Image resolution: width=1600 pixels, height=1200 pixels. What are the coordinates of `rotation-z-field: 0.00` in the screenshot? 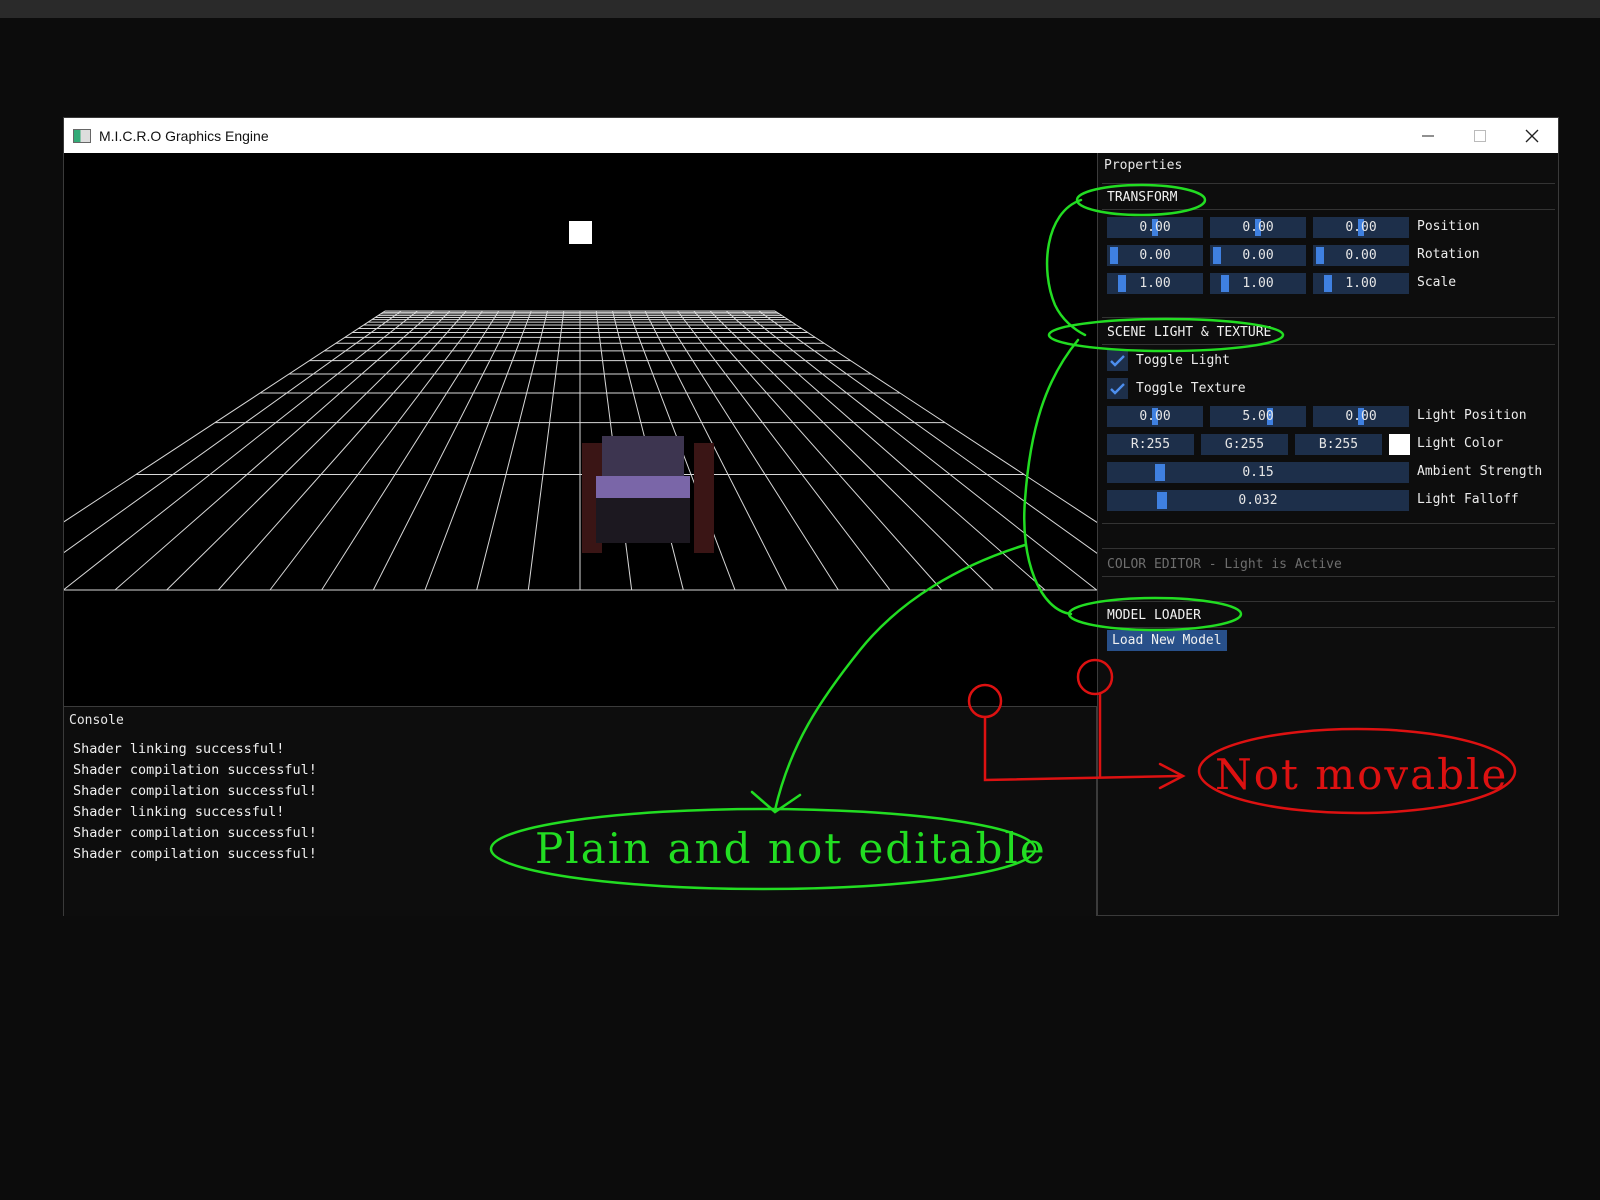 It's located at (1361, 255).